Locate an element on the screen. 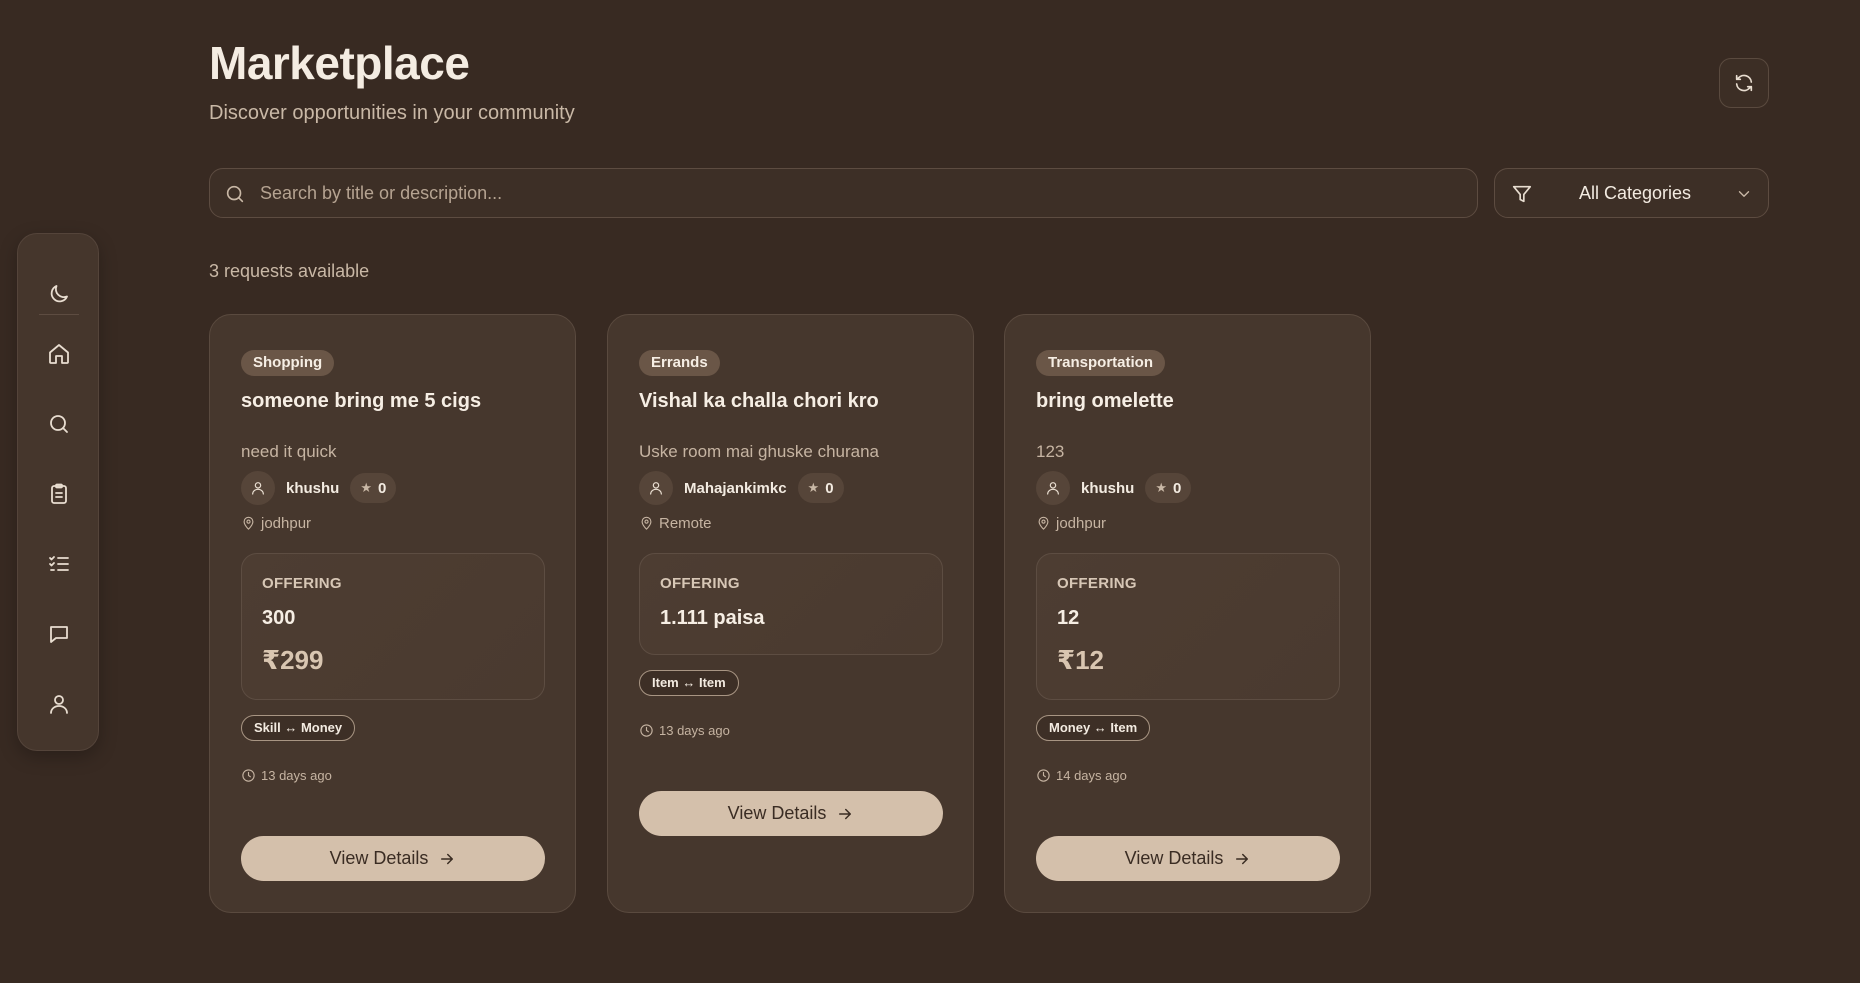 Image resolution: width=1860 pixels, height=983 pixels. search-input is located at coordinates (860, 193).